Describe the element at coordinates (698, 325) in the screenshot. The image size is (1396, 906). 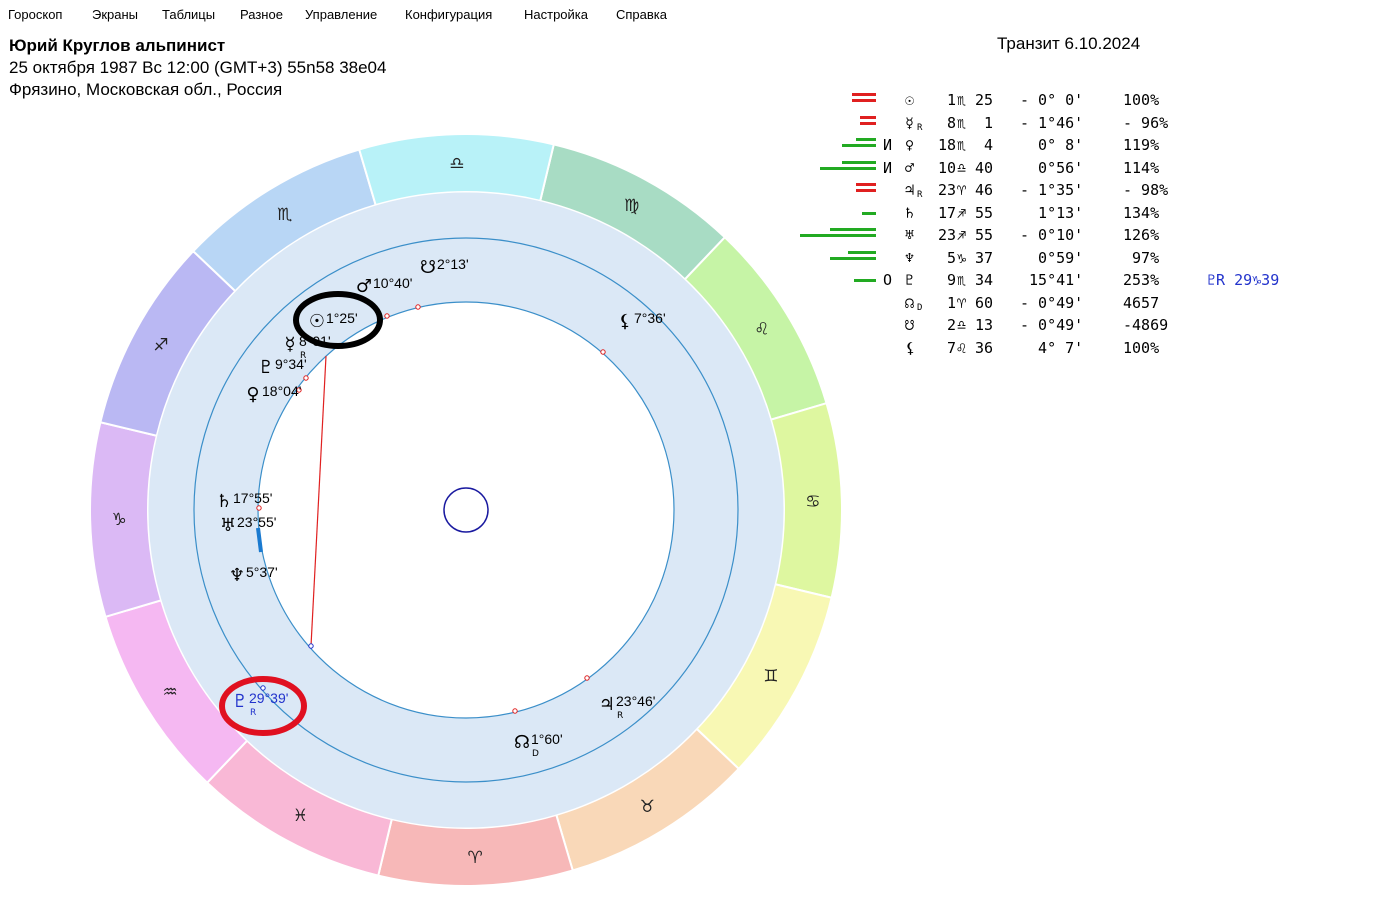
I see `planet-row: ☋ 2 ♎ 13 - 0°49' -4869` at that location.